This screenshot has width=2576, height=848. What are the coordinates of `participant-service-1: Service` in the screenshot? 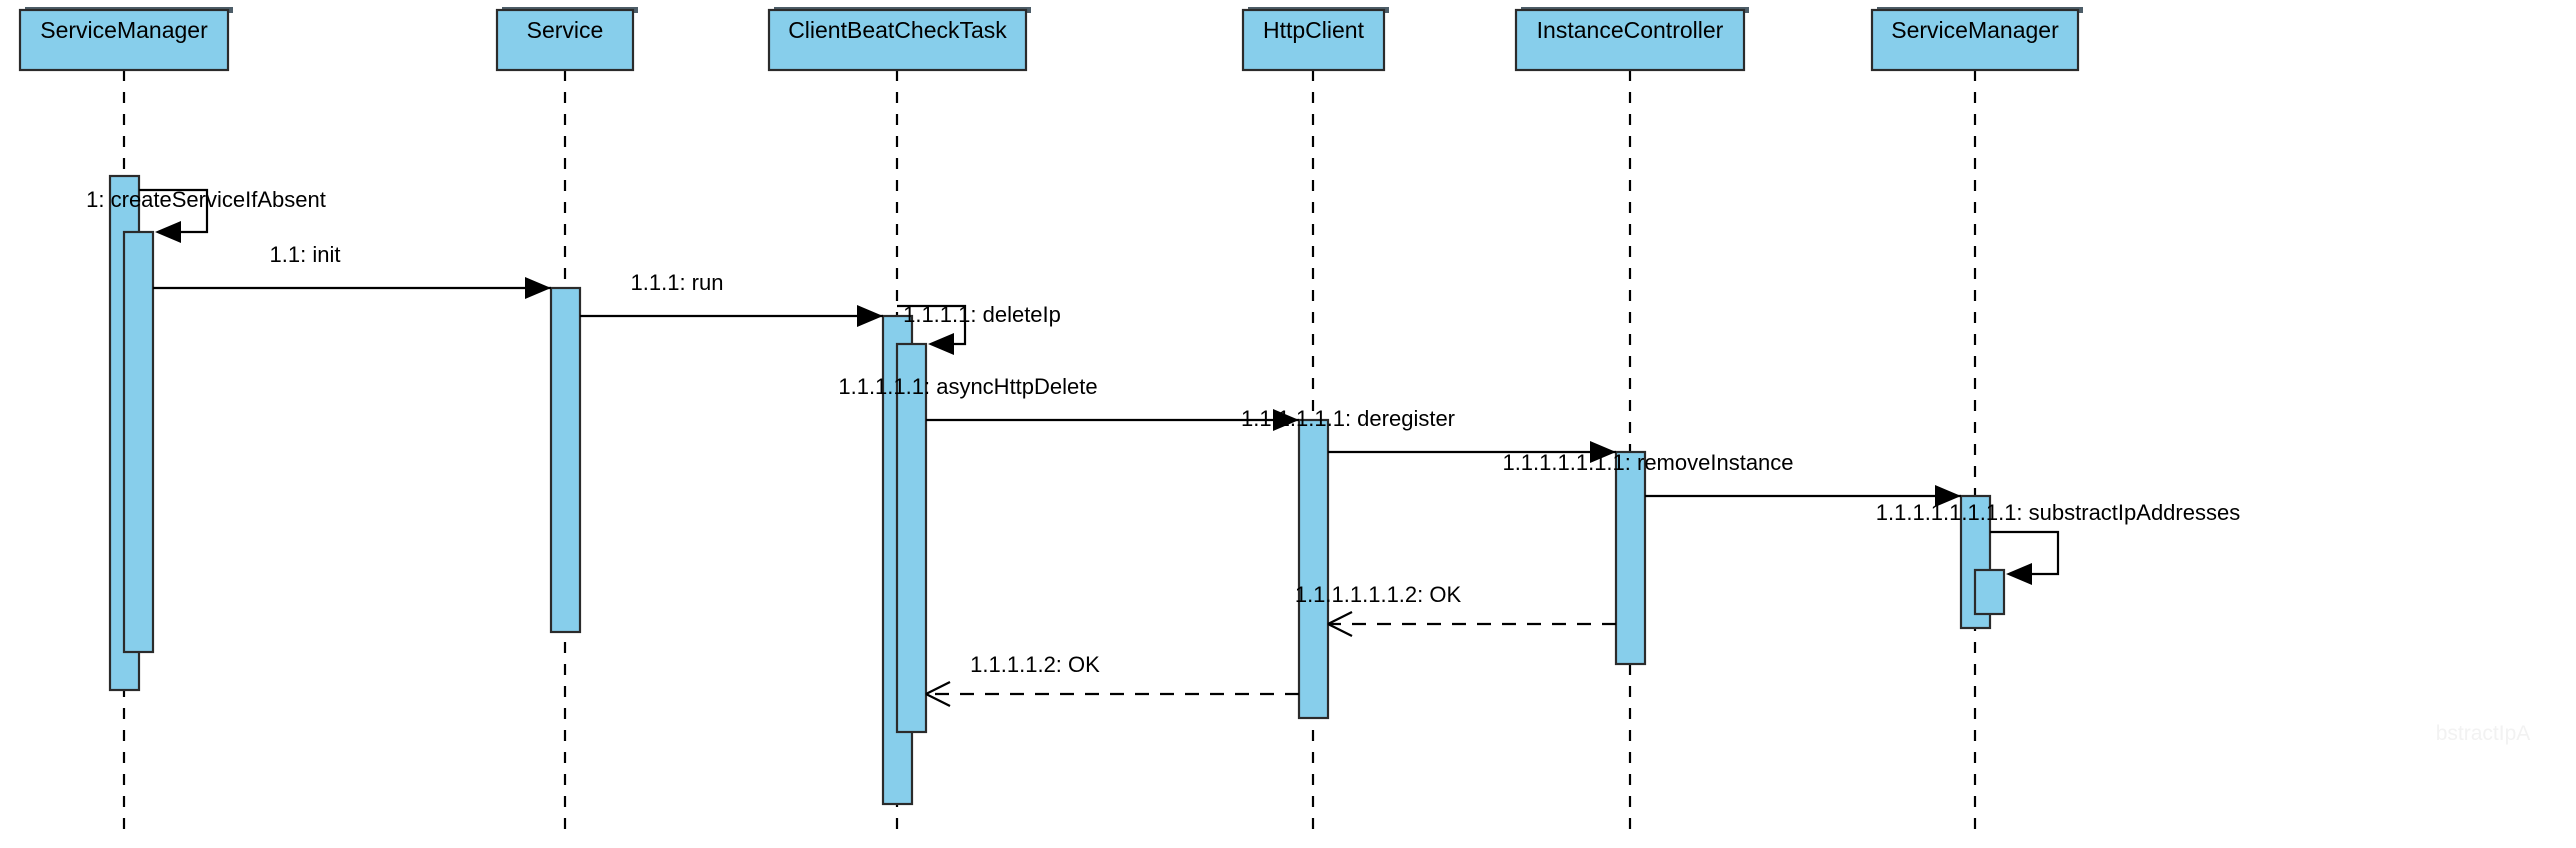 It's located at (566, 39).